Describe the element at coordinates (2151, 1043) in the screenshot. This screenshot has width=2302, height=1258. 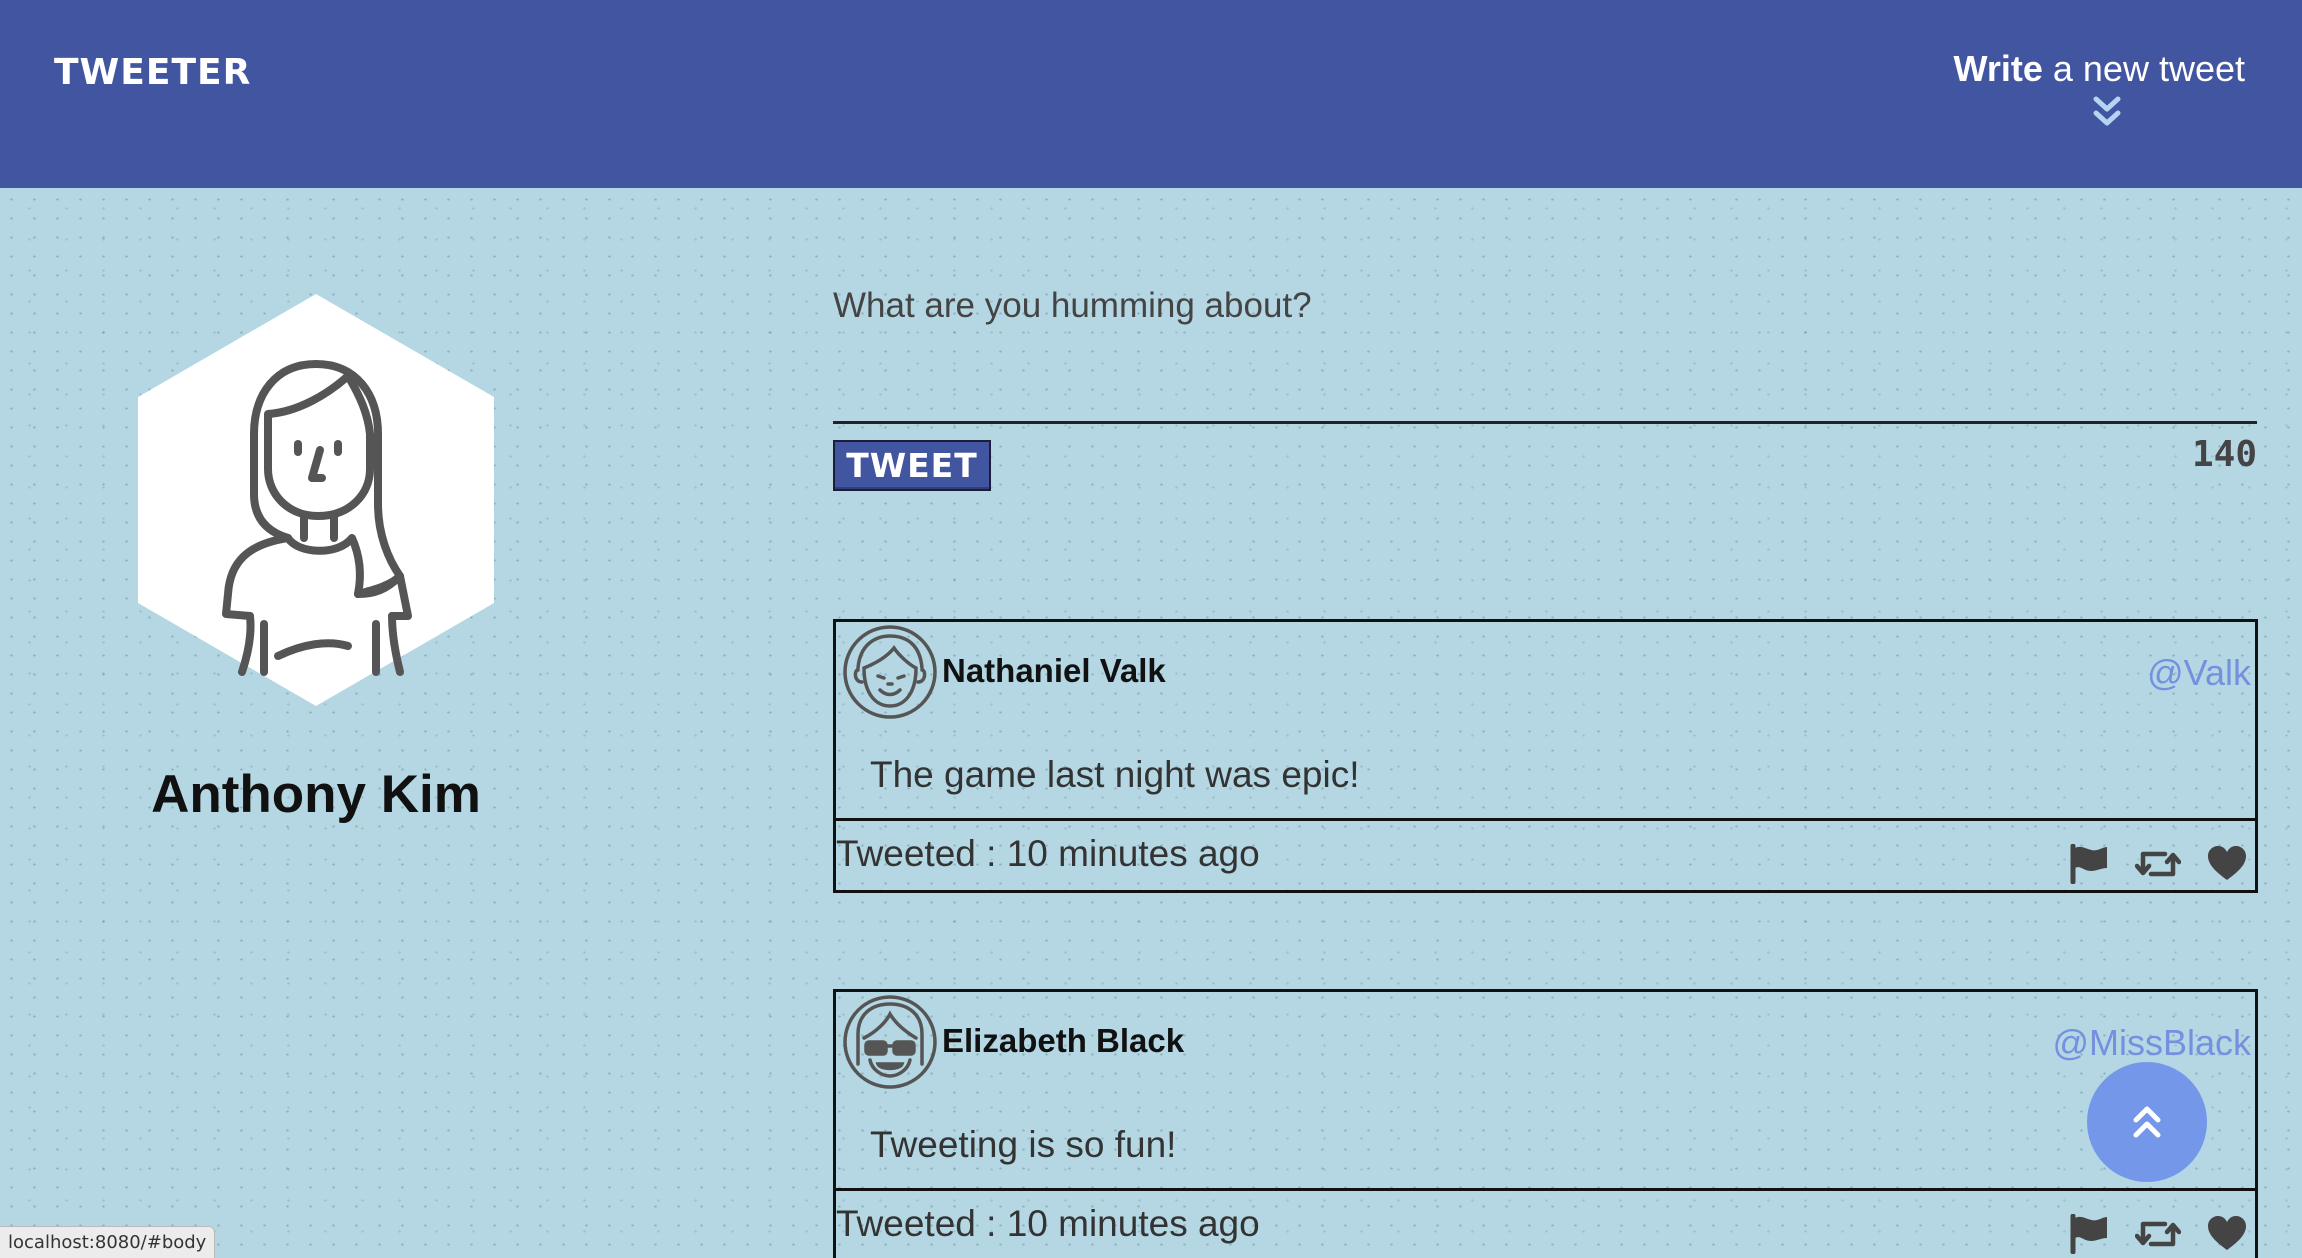
I see `tweet-author-handle: @MissBlack` at that location.